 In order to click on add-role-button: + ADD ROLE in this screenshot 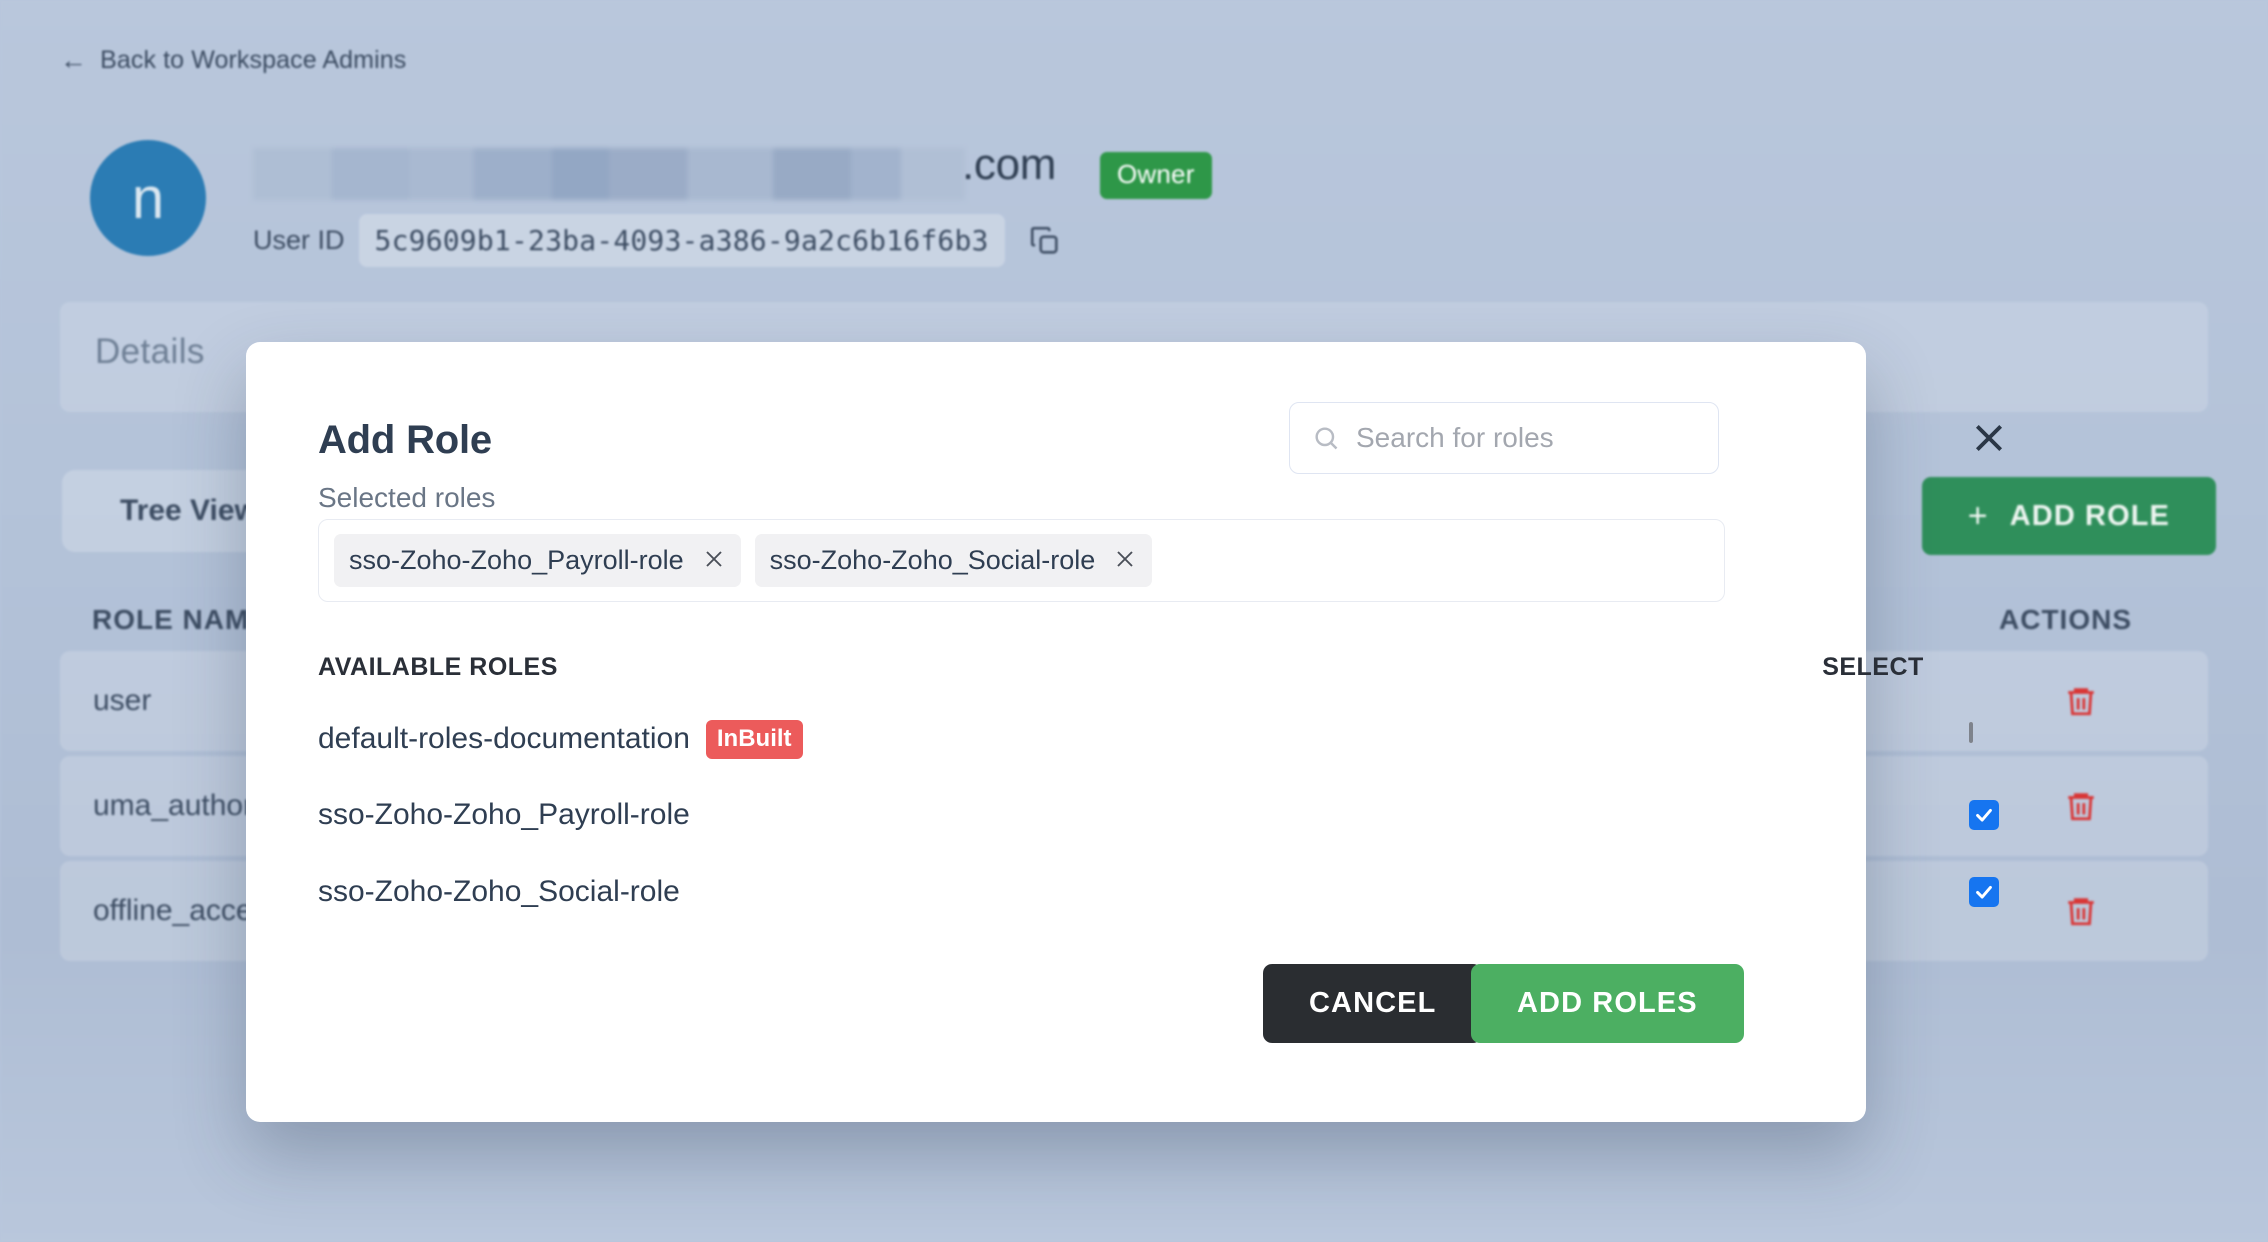, I will do `click(2068, 516)`.